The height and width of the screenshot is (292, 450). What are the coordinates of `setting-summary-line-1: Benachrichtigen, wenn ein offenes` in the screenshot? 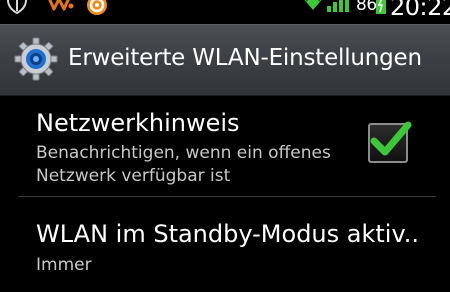 It's located at (183, 153).